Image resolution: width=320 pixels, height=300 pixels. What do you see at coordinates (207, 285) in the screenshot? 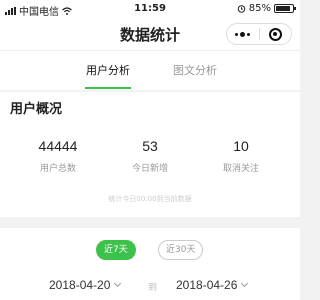
I see `end-date-value: 2018-04-26` at bounding box center [207, 285].